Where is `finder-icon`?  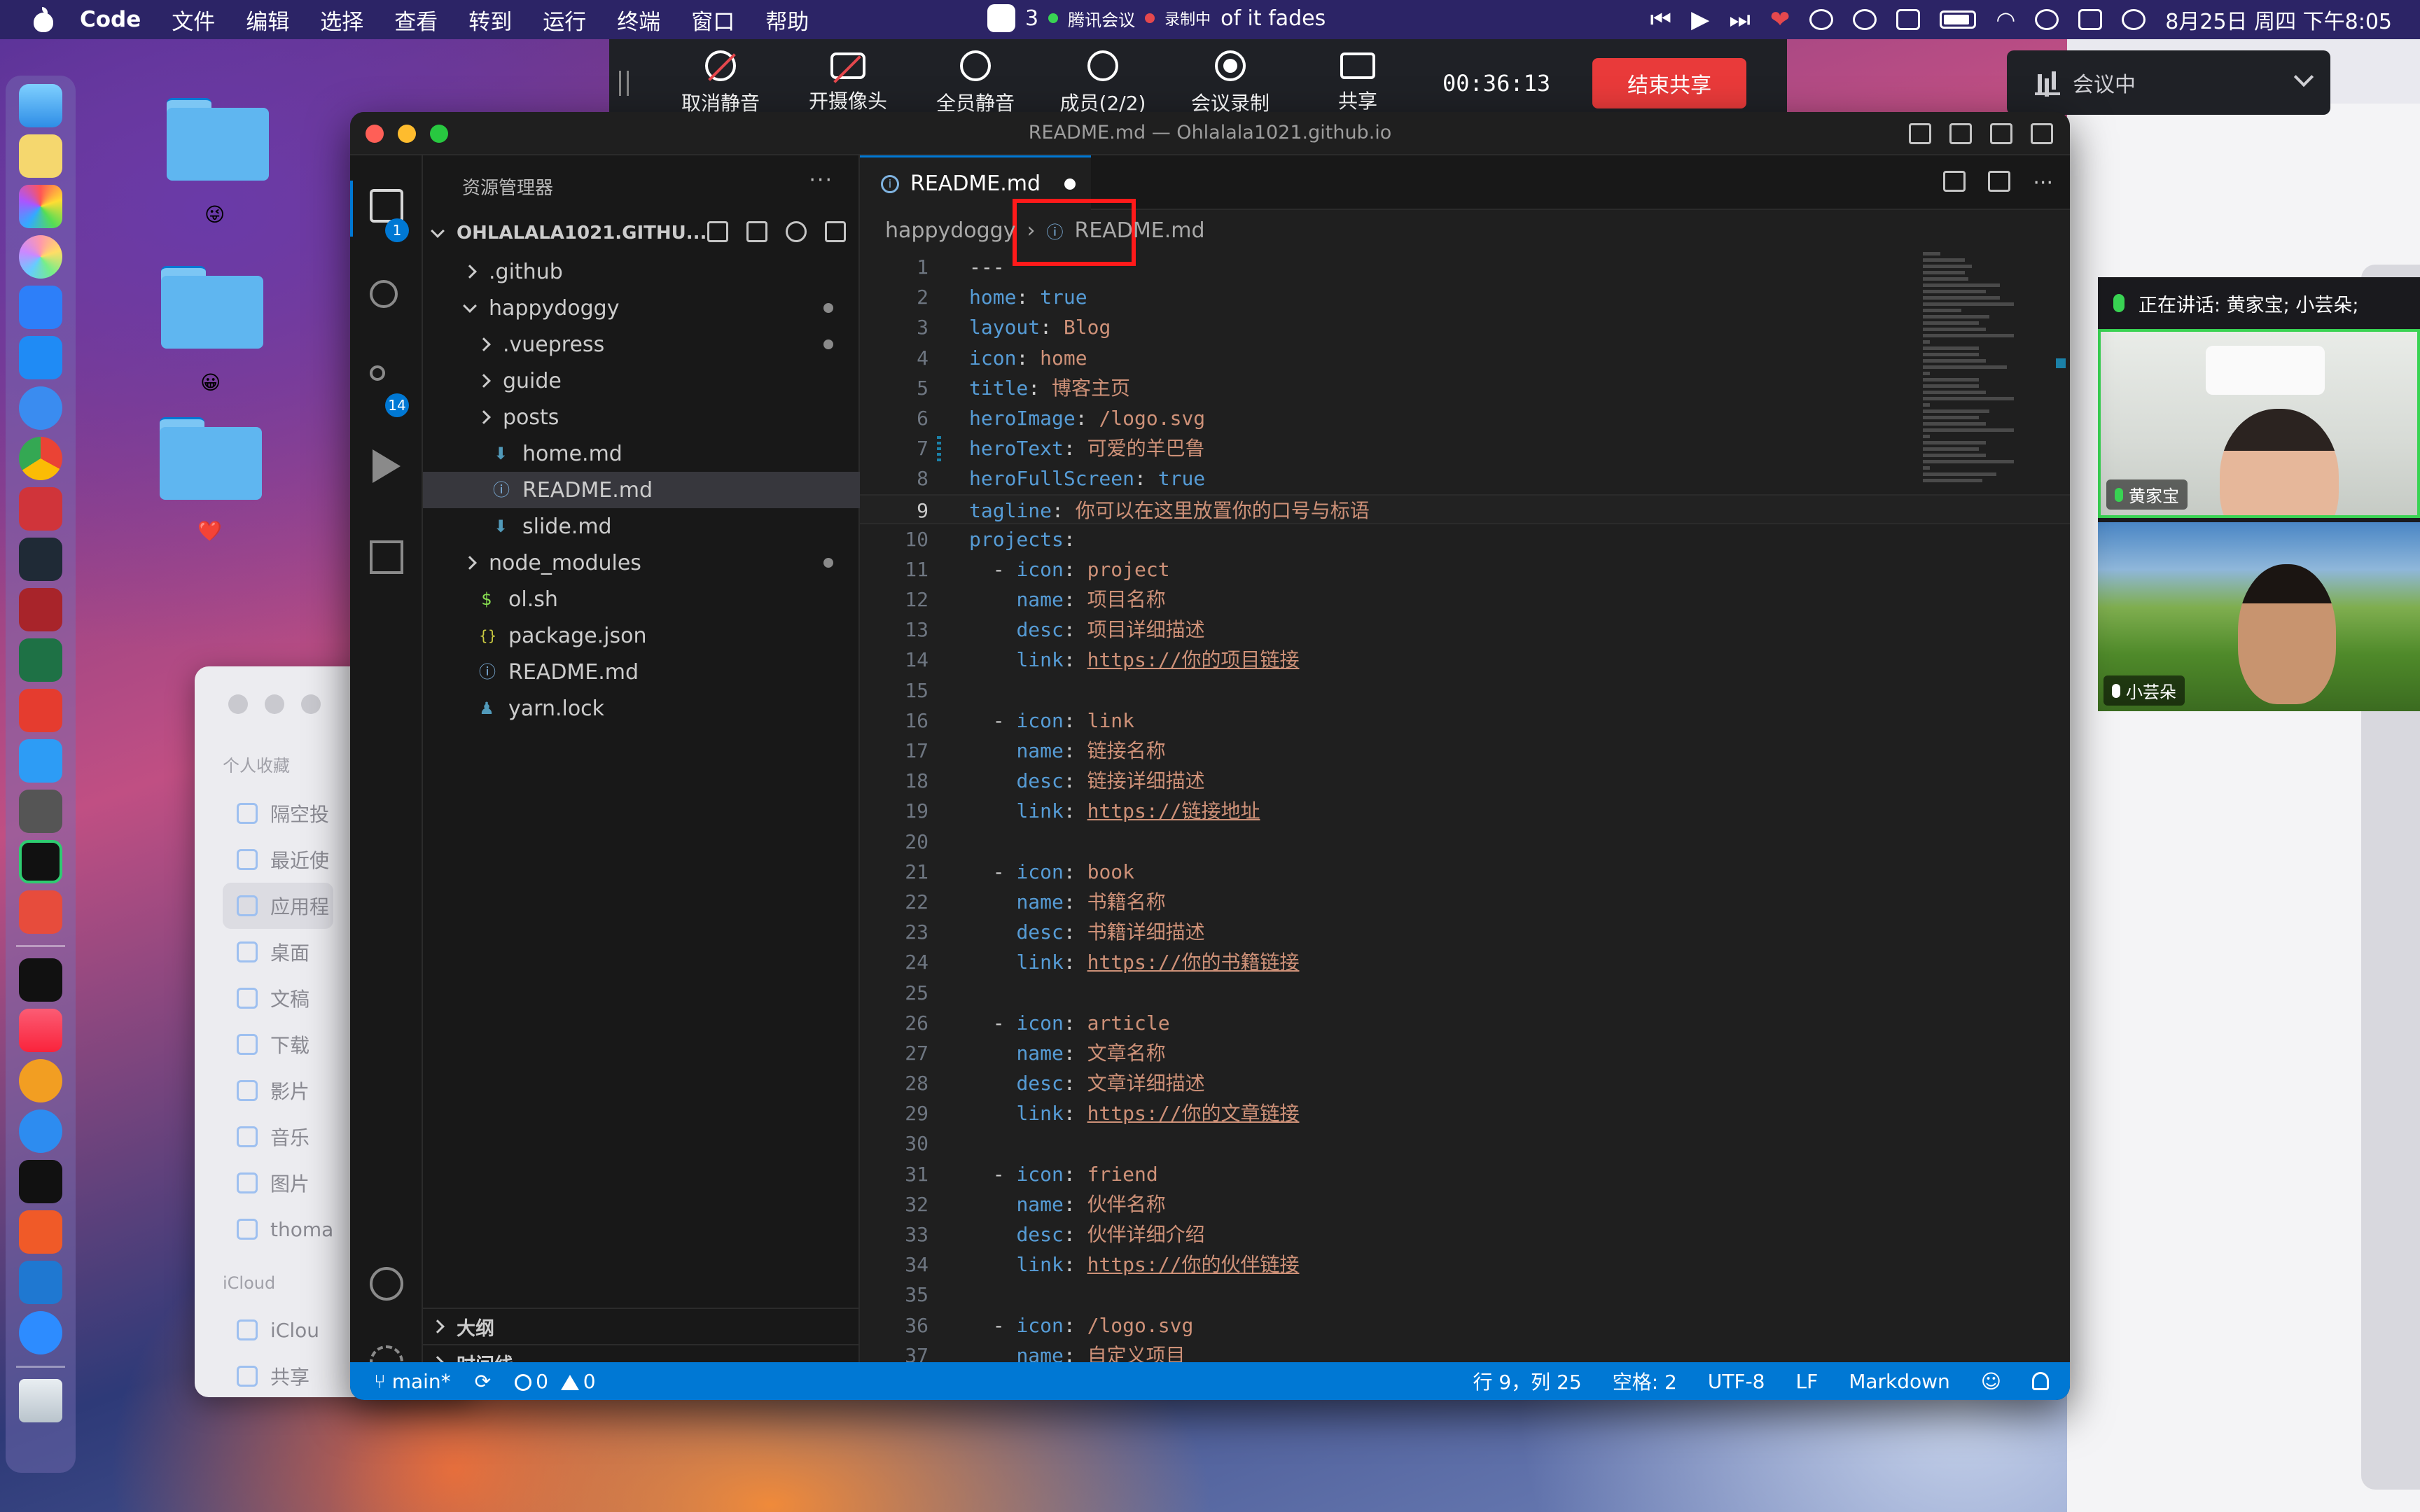
finder-icon is located at coordinates (40, 105).